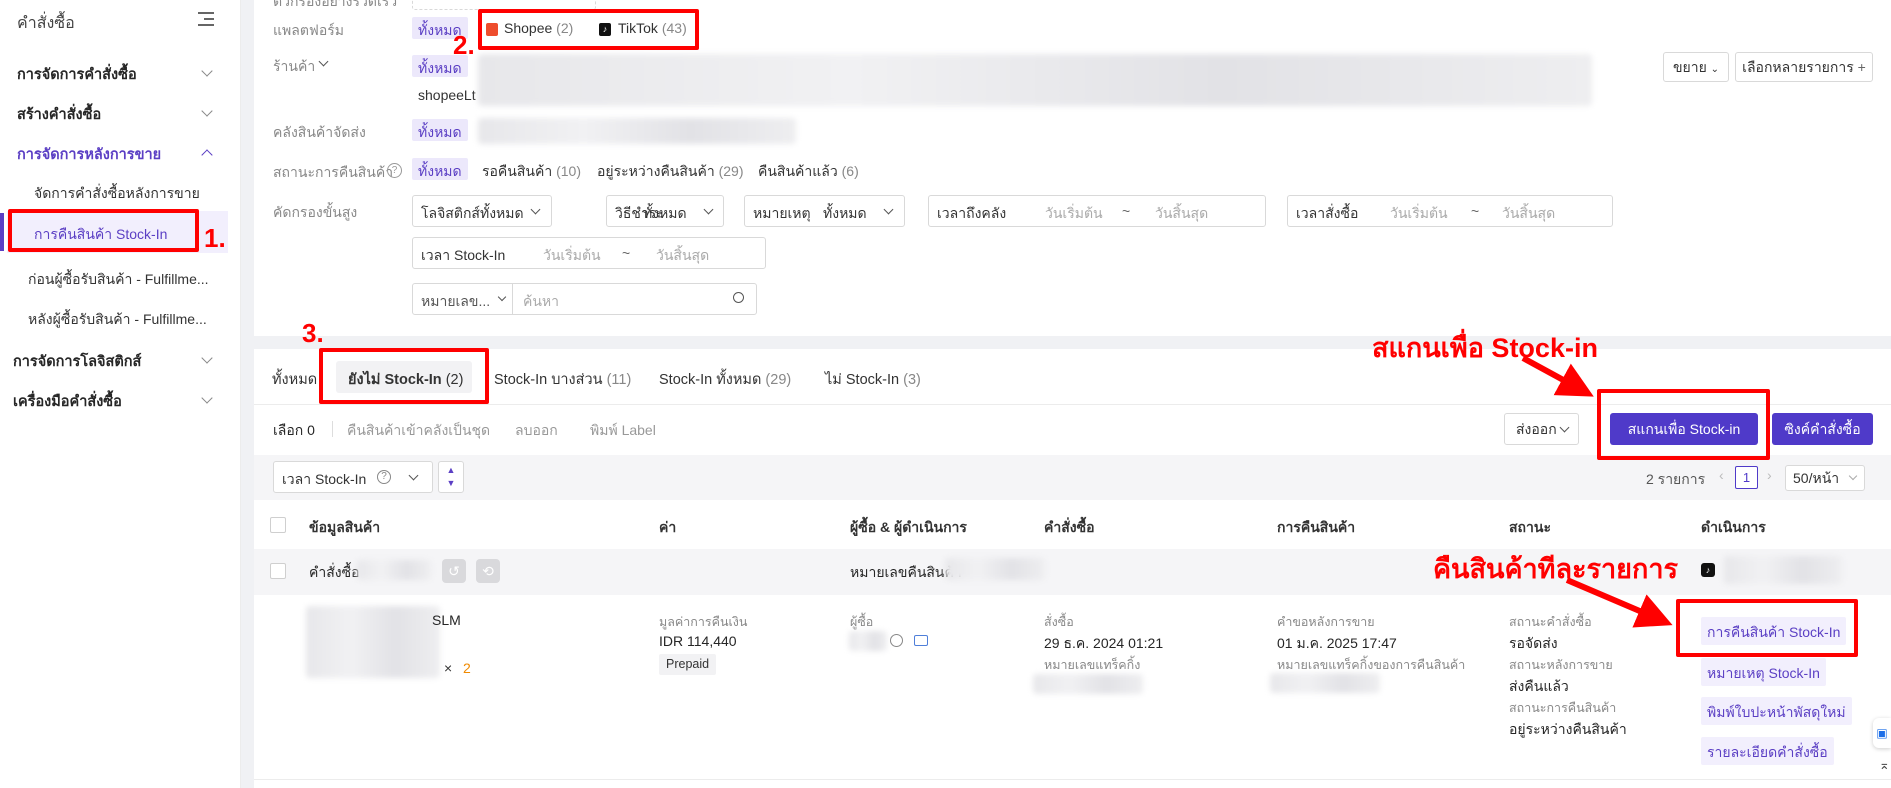 The height and width of the screenshot is (788, 1891). I want to click on arrow-to-return-action, so click(1619, 602).